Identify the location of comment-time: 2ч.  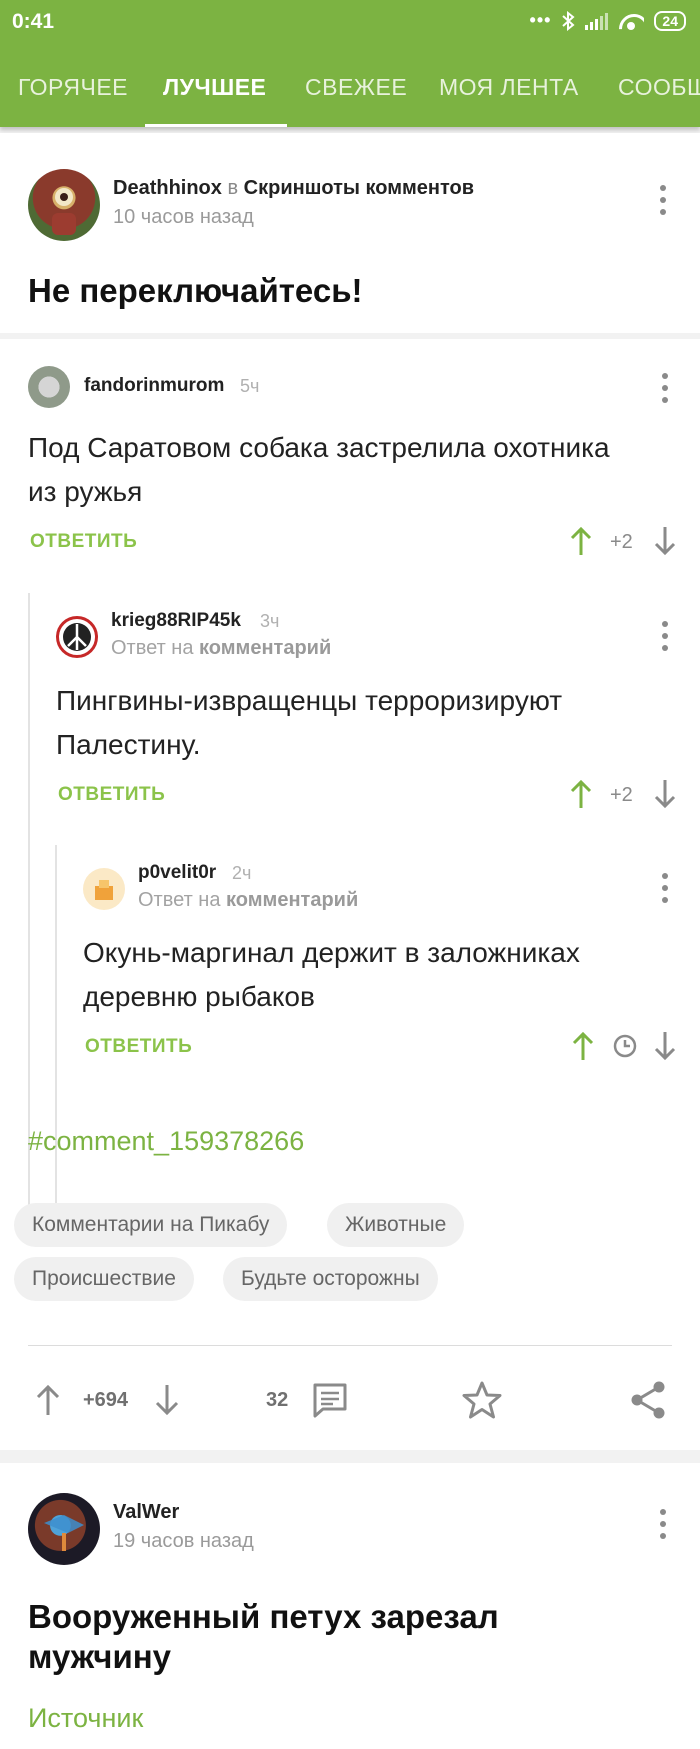
(242, 873).